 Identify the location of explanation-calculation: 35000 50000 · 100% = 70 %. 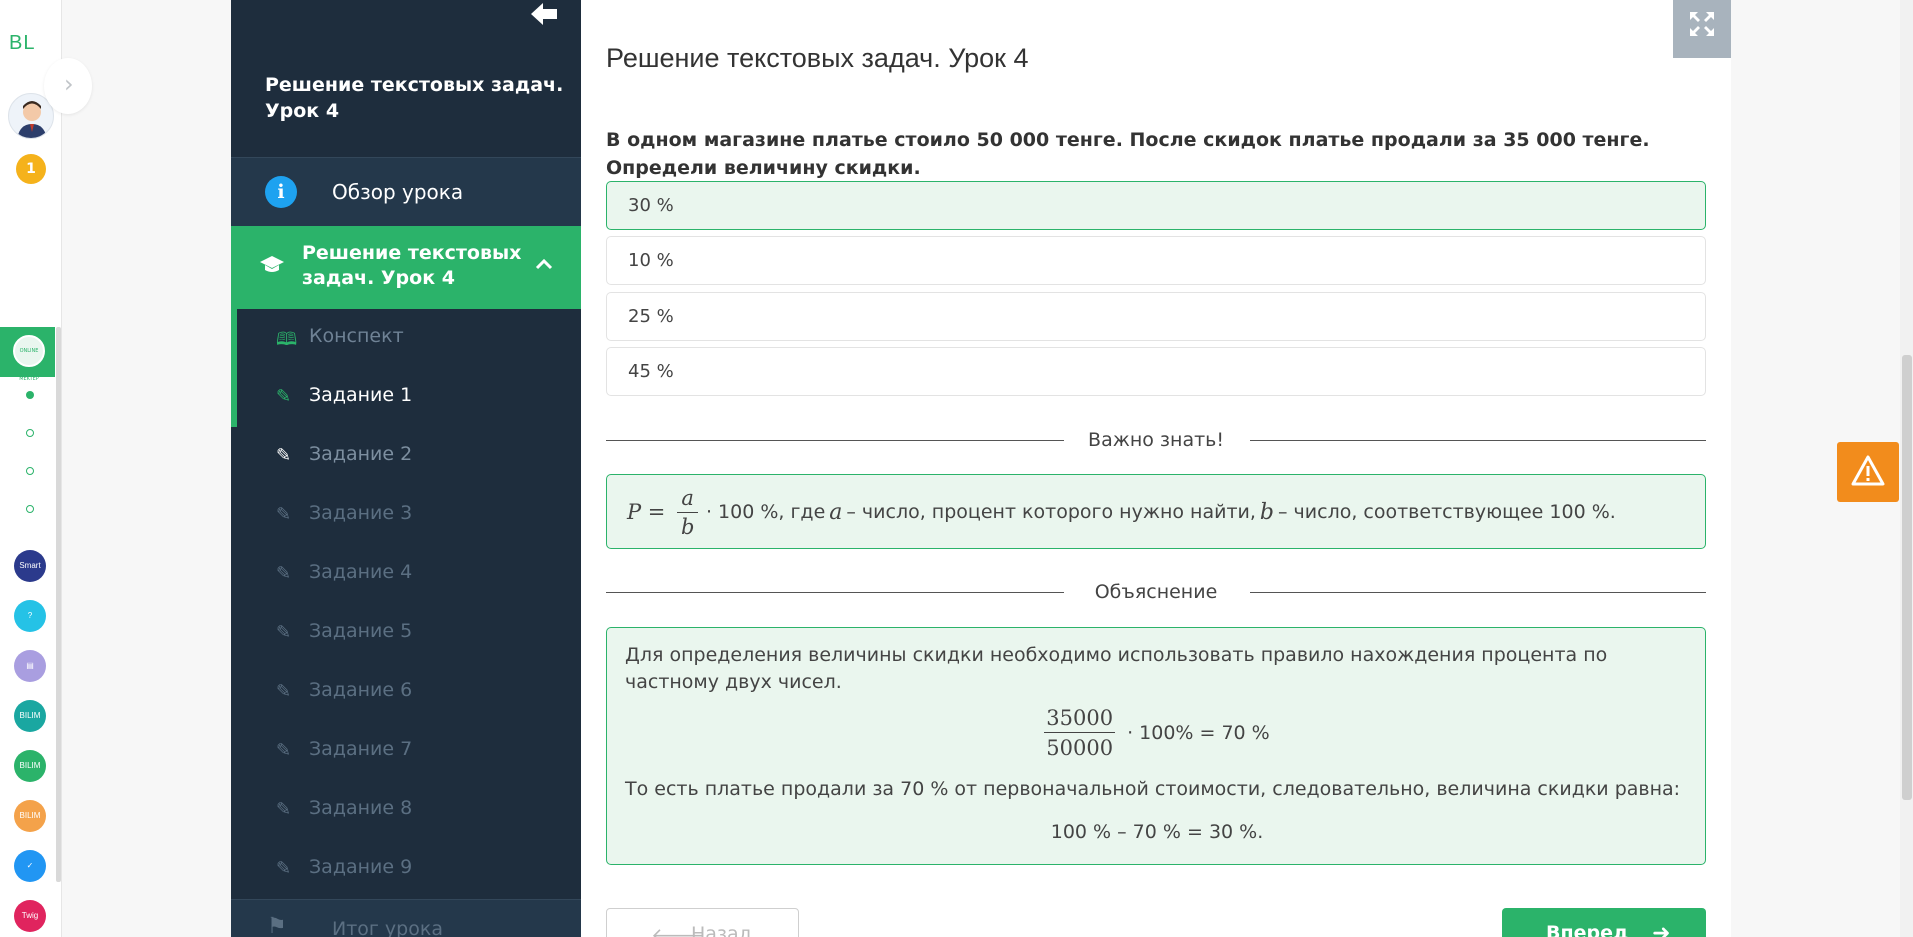
(1157, 733).